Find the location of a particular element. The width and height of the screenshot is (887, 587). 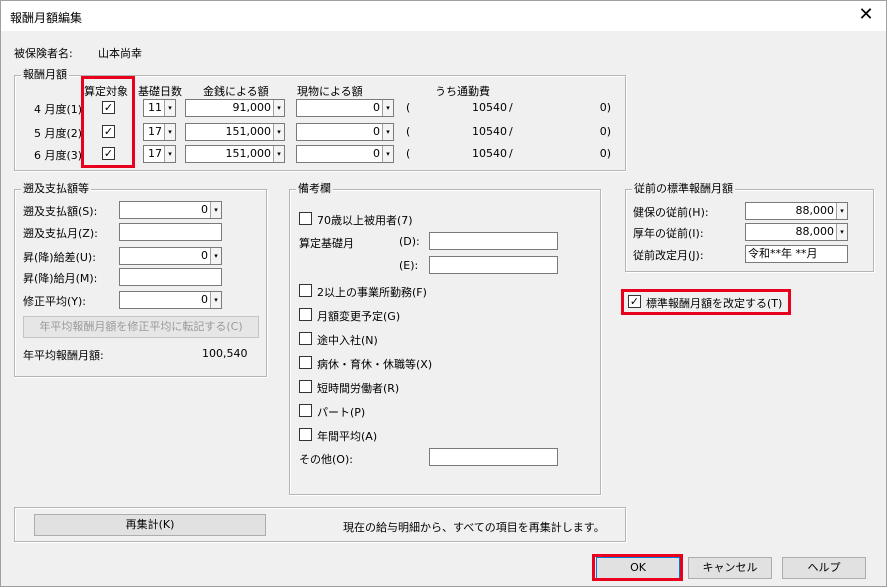

annual-average-value: 100,540 is located at coordinates (225, 353).